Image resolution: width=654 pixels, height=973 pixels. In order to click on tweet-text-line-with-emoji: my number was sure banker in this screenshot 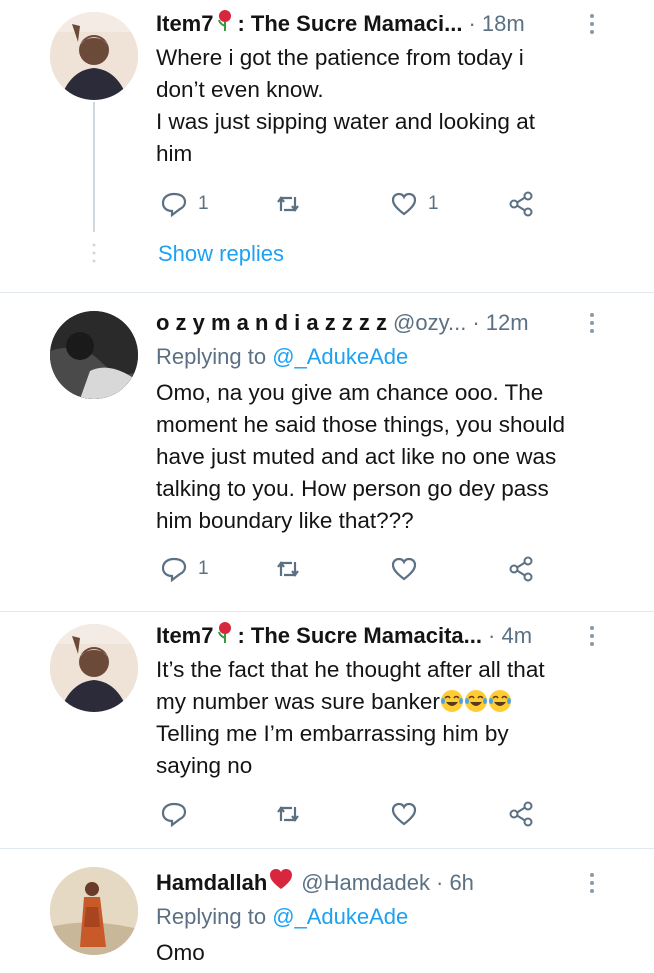, I will do `click(386, 702)`.